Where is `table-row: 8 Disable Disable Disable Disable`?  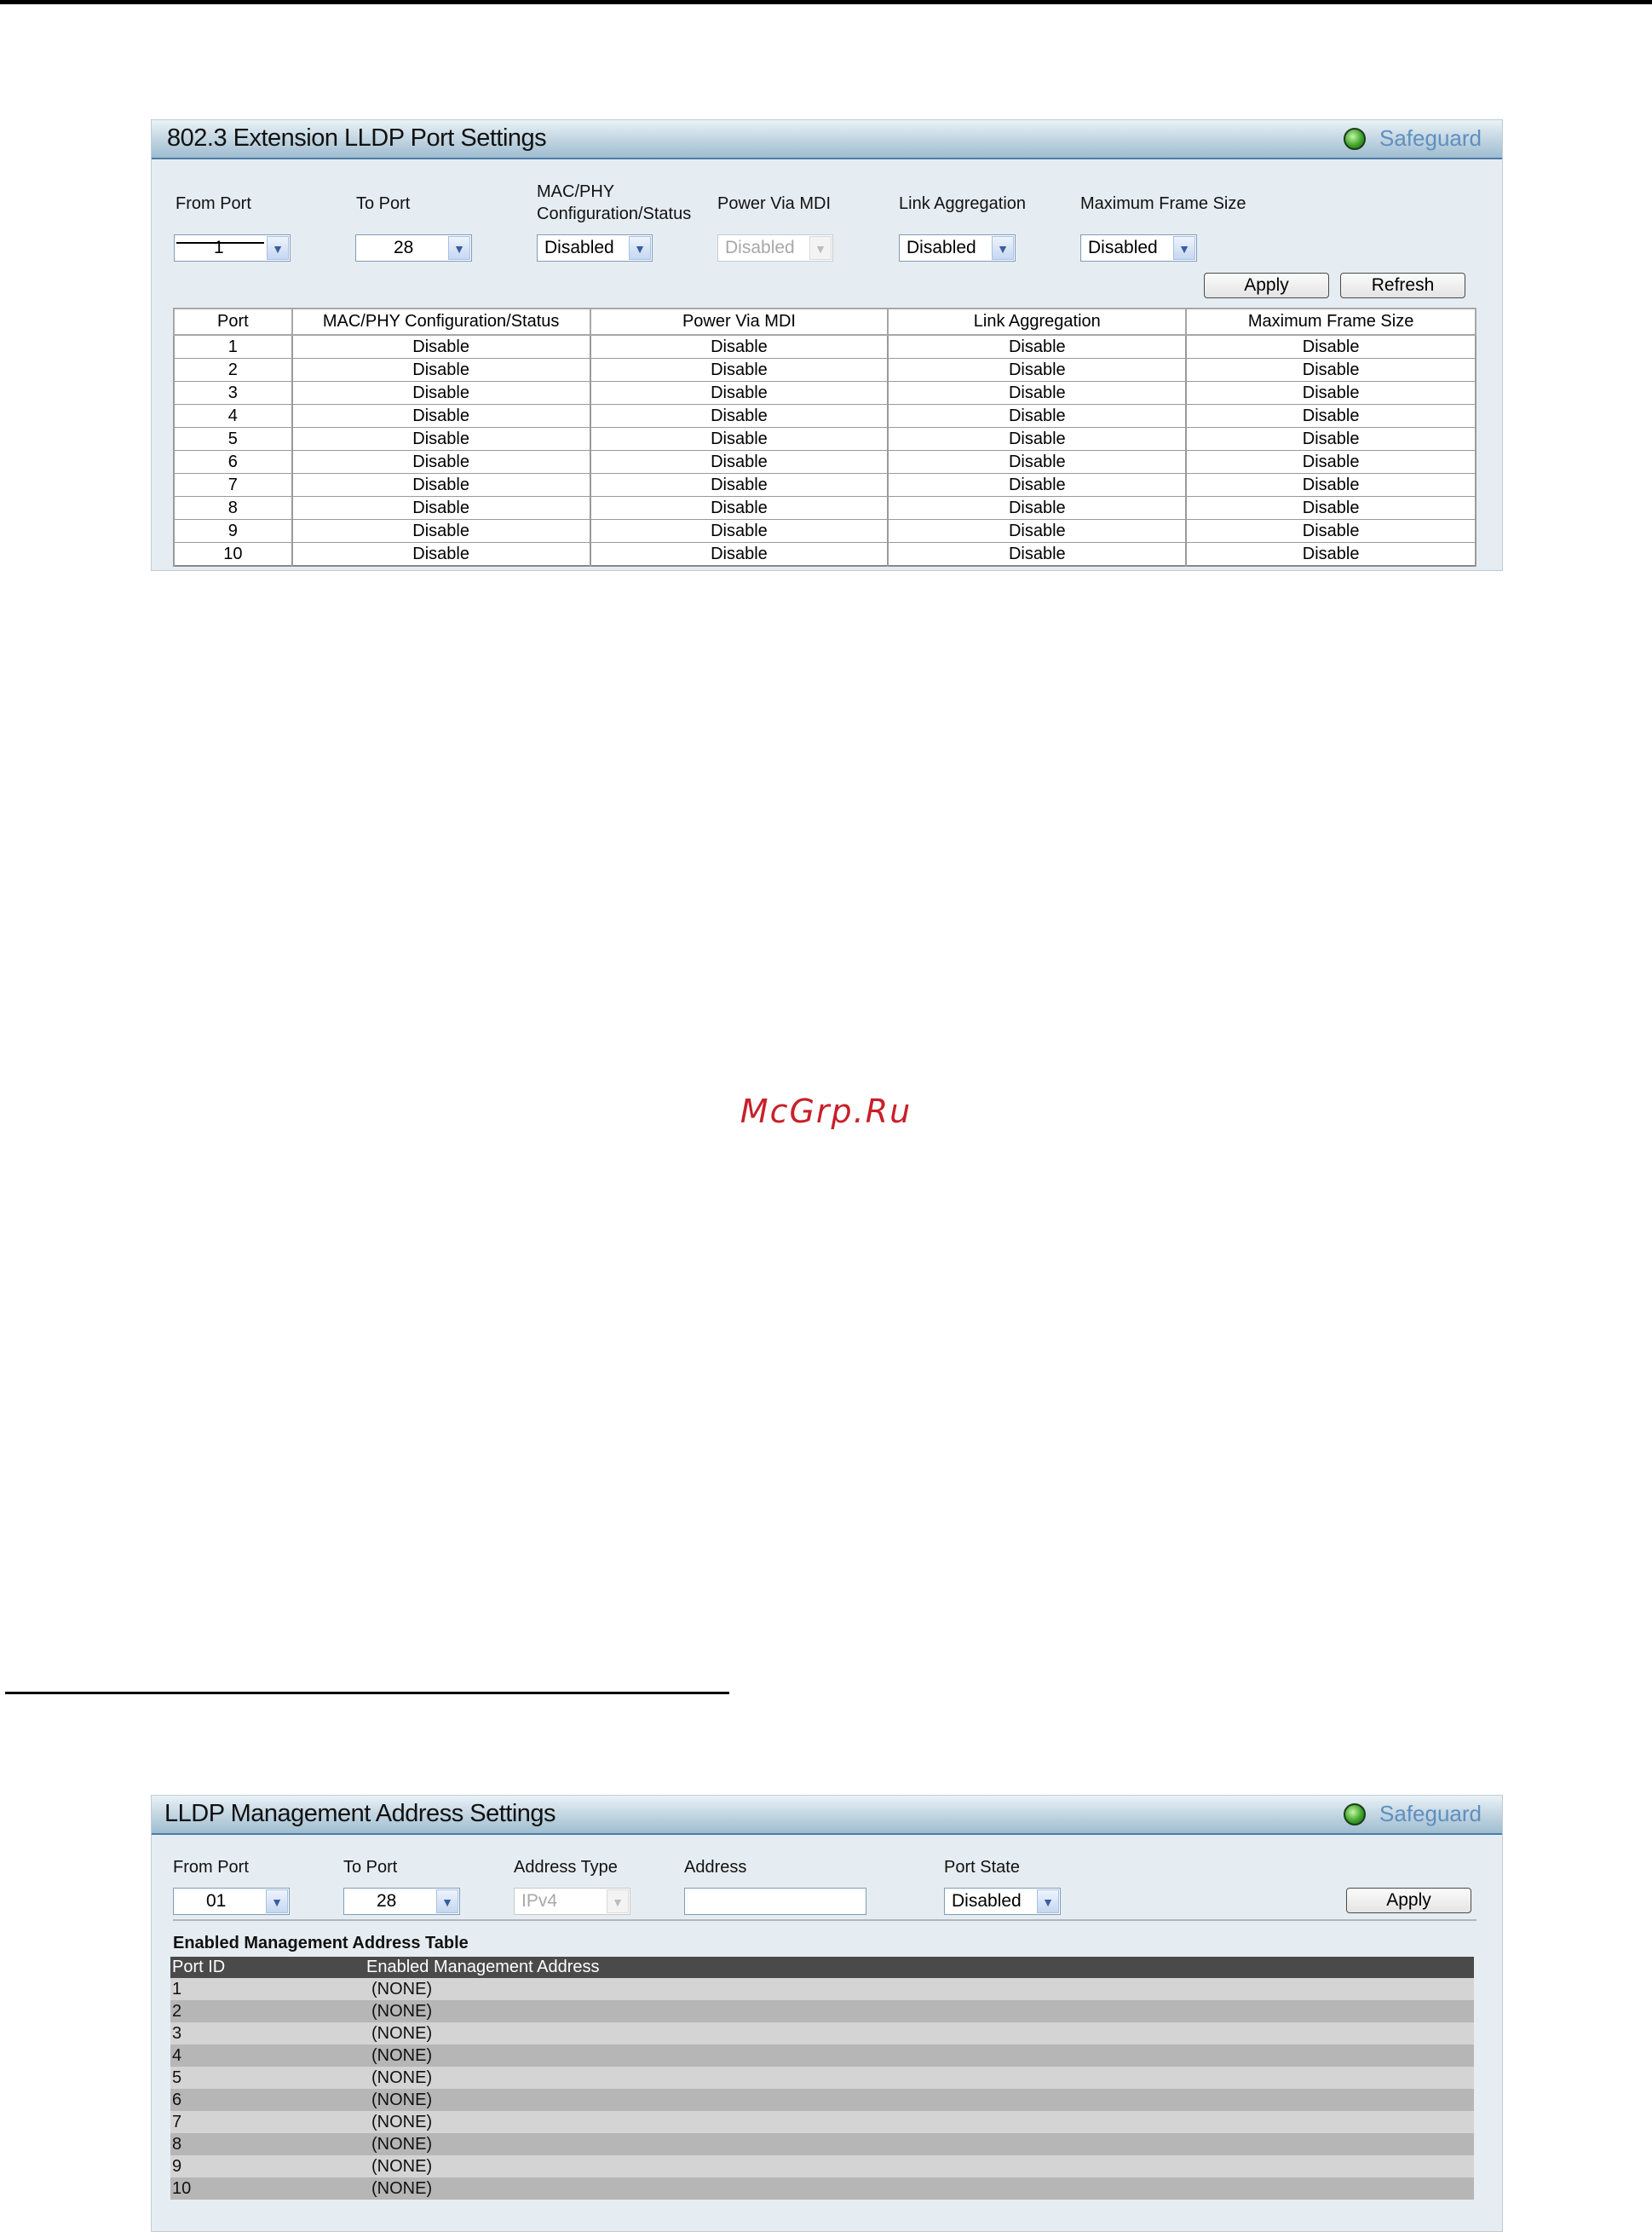
table-row: 8 Disable Disable Disable Disable is located at coordinates (824, 508).